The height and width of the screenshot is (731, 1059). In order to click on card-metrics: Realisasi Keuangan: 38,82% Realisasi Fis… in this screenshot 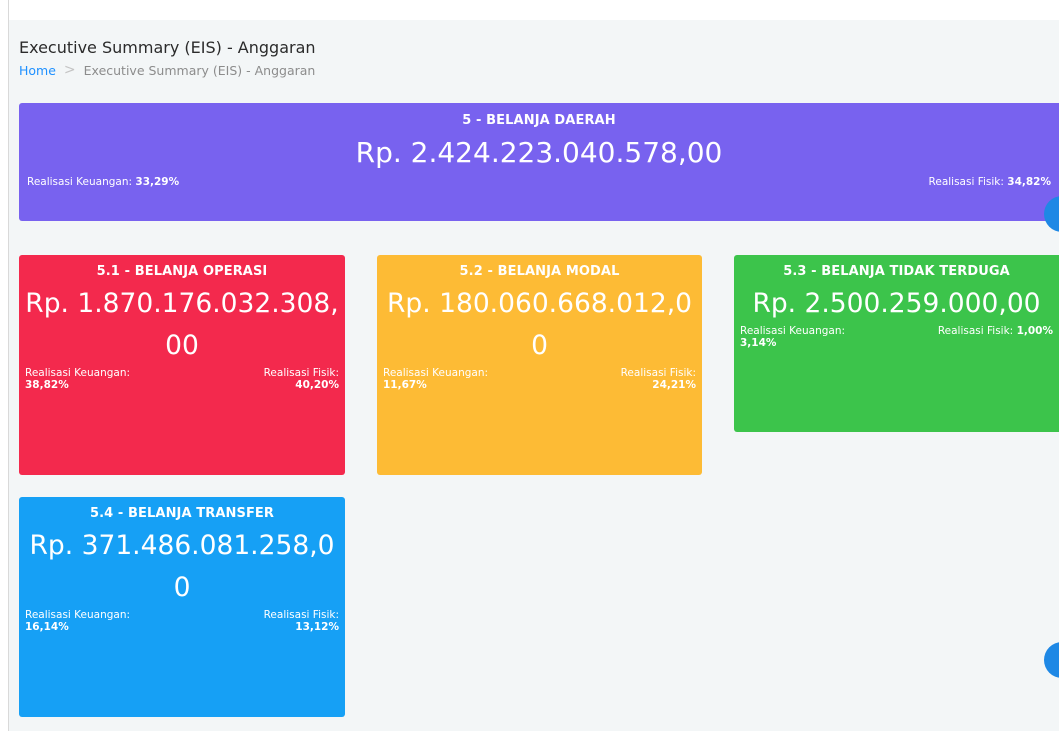, I will do `click(182, 379)`.